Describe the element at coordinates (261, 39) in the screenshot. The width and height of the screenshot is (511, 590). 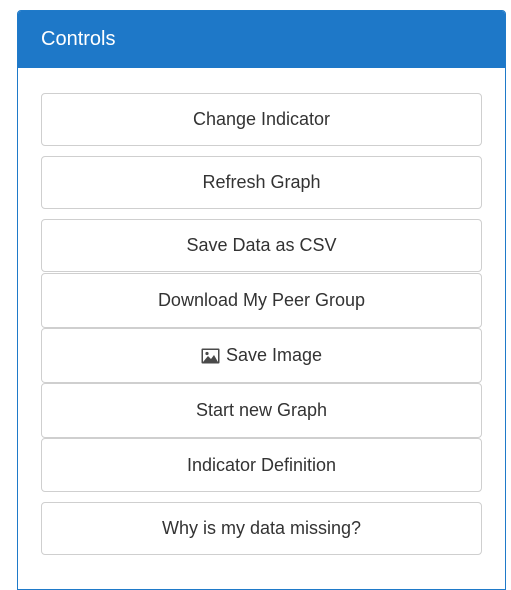
I see `panel-heading: Controls` at that location.